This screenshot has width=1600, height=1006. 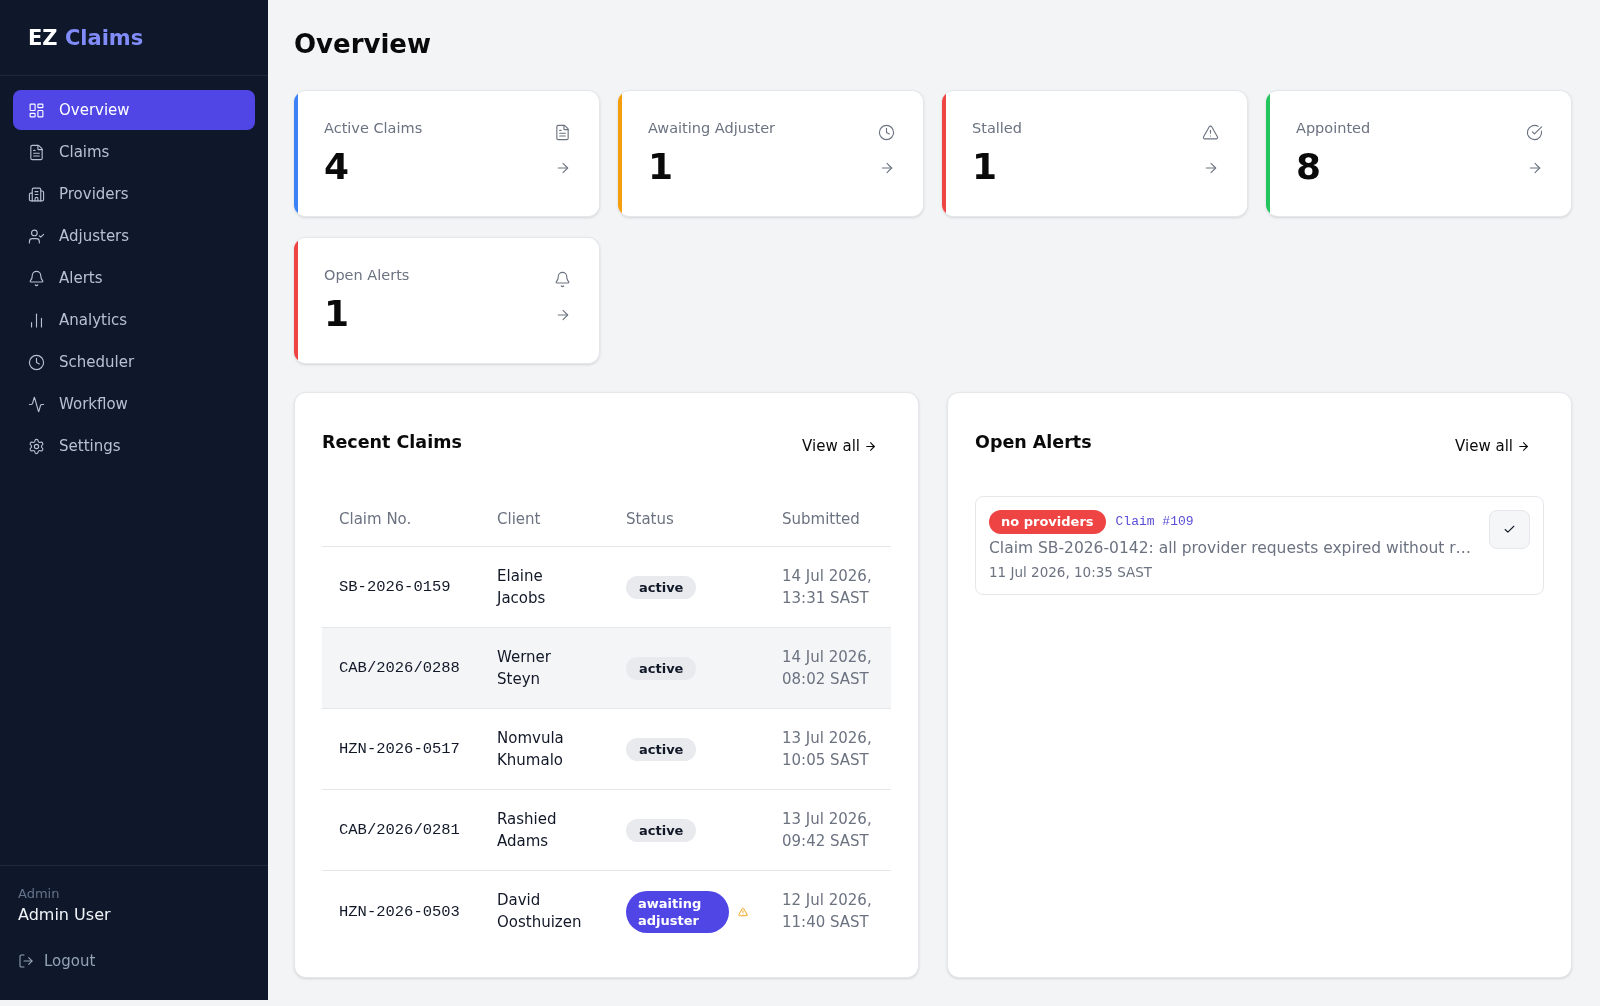 What do you see at coordinates (540, 911) in the screenshot?
I see `client-name: David Oosthuizen` at bounding box center [540, 911].